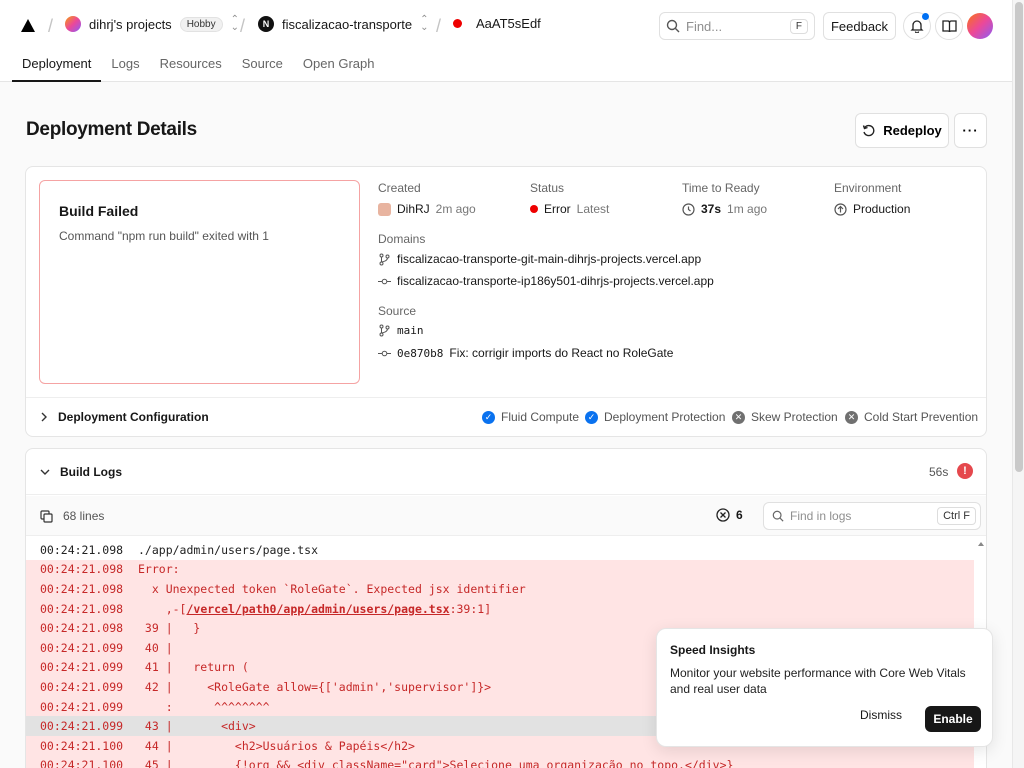 The image size is (1024, 768). I want to click on plan-badge: Hobby, so click(201, 24).